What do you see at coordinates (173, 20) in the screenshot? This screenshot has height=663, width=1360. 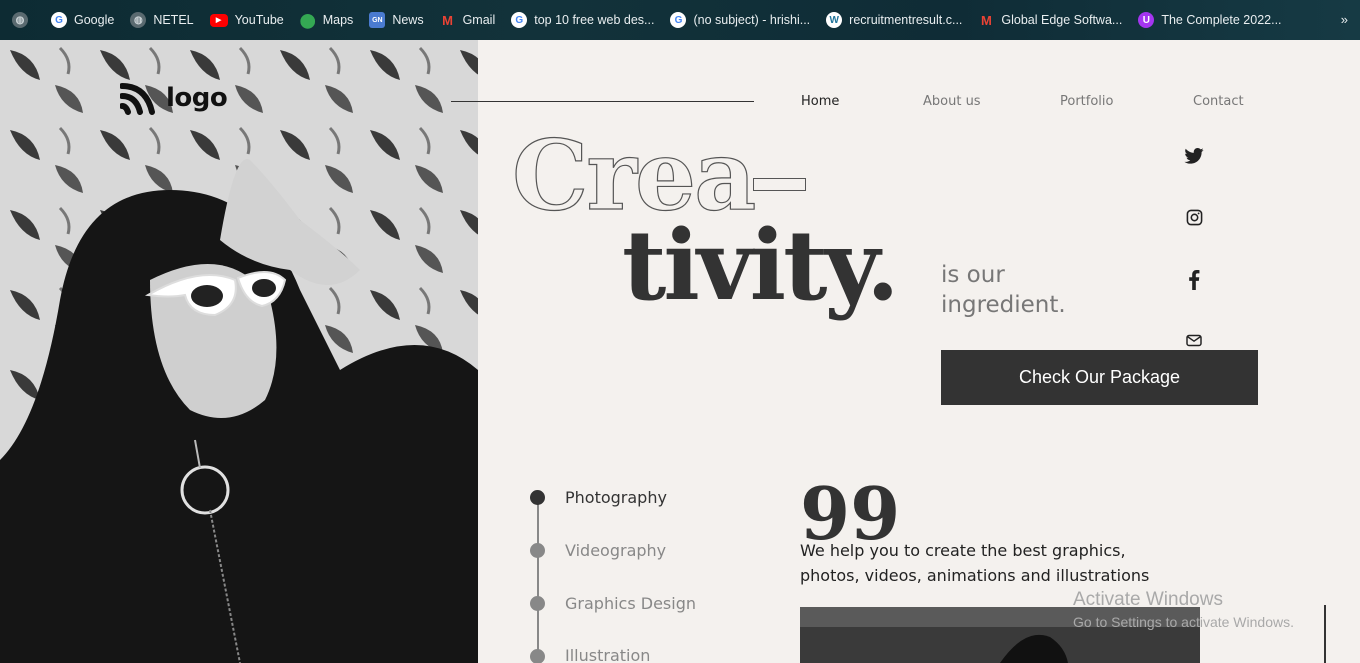 I see `bookmark-label: NETEL` at bounding box center [173, 20].